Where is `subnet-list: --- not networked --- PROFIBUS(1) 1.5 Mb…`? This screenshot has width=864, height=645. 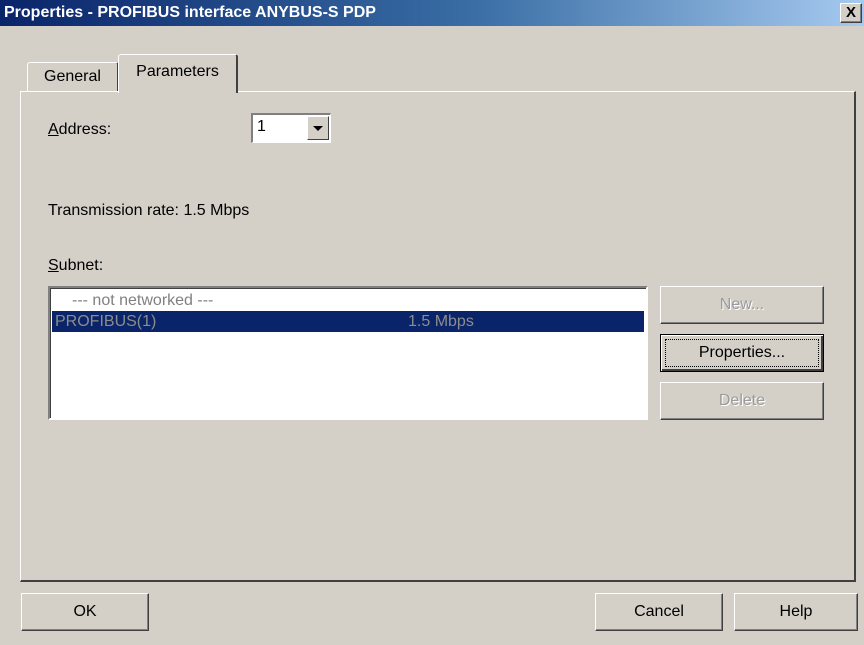 subnet-list: --- not networked --- PROFIBUS(1) 1.5 Mb… is located at coordinates (348, 353).